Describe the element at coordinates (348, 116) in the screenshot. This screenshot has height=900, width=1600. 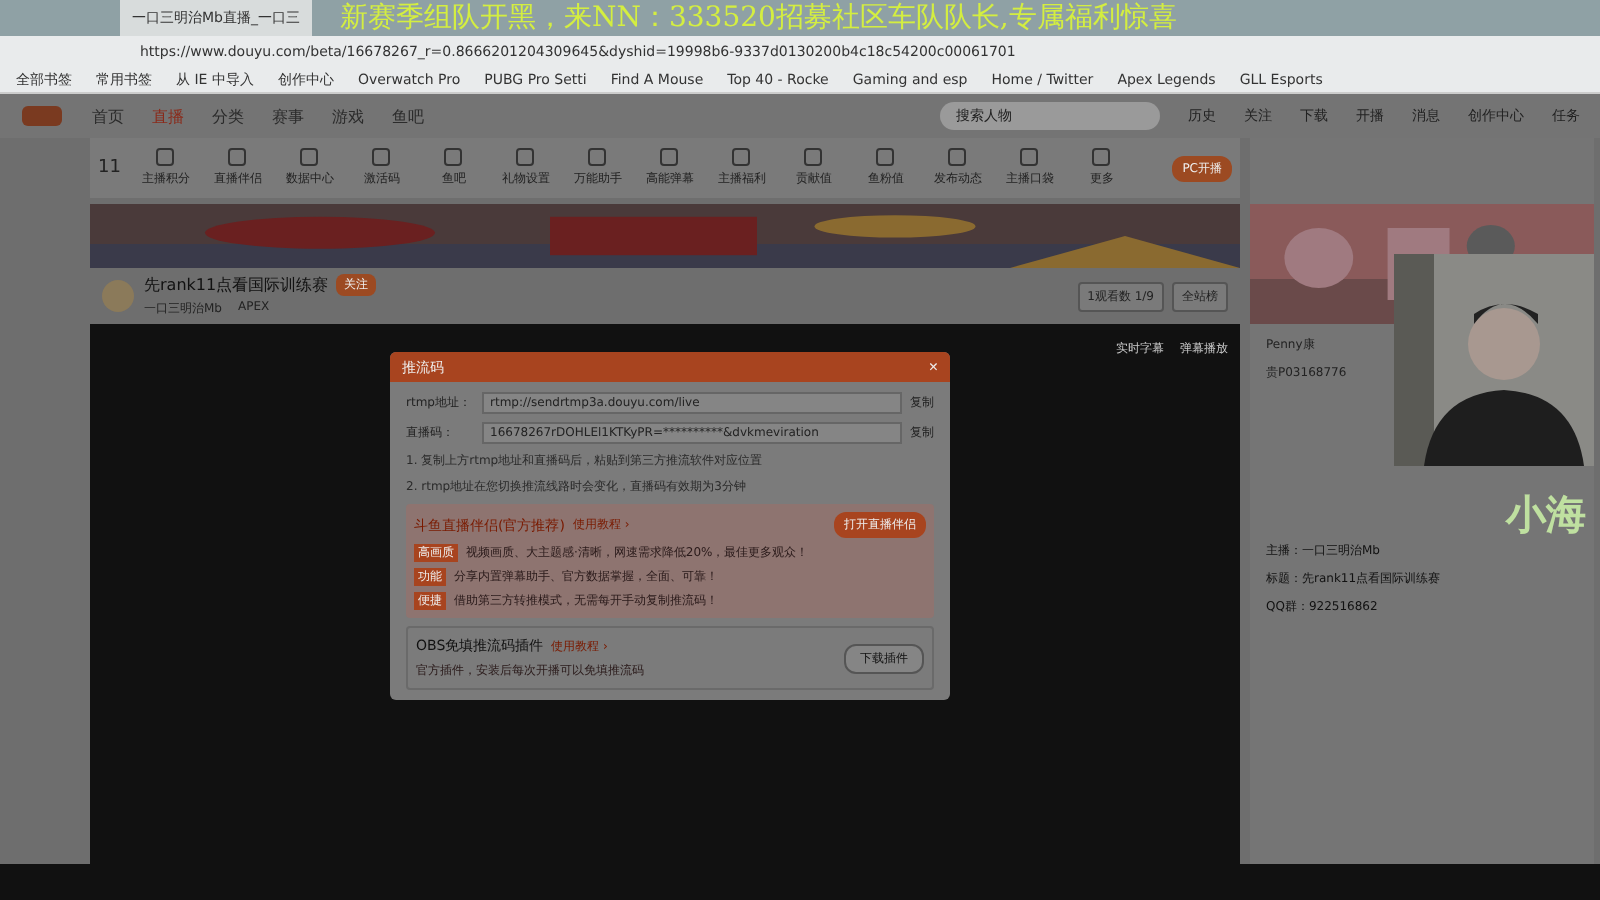
I see `nav-link: 游戏` at that location.